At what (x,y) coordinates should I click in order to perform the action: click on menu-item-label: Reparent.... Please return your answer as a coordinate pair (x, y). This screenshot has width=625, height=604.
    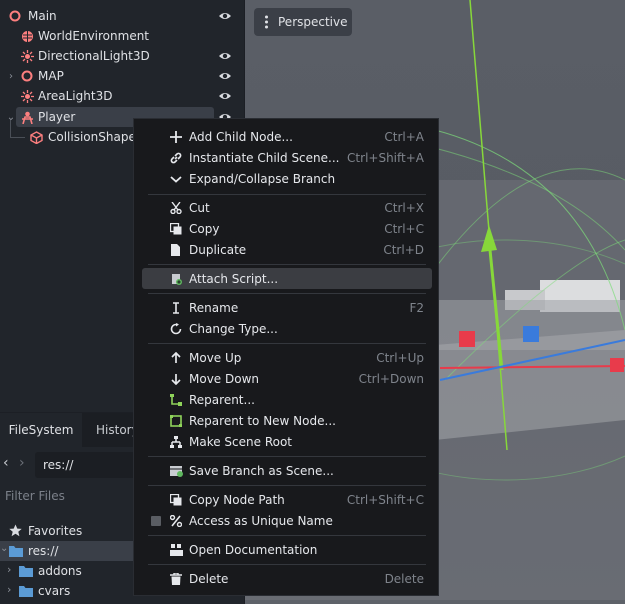
    Looking at the image, I should click on (222, 399).